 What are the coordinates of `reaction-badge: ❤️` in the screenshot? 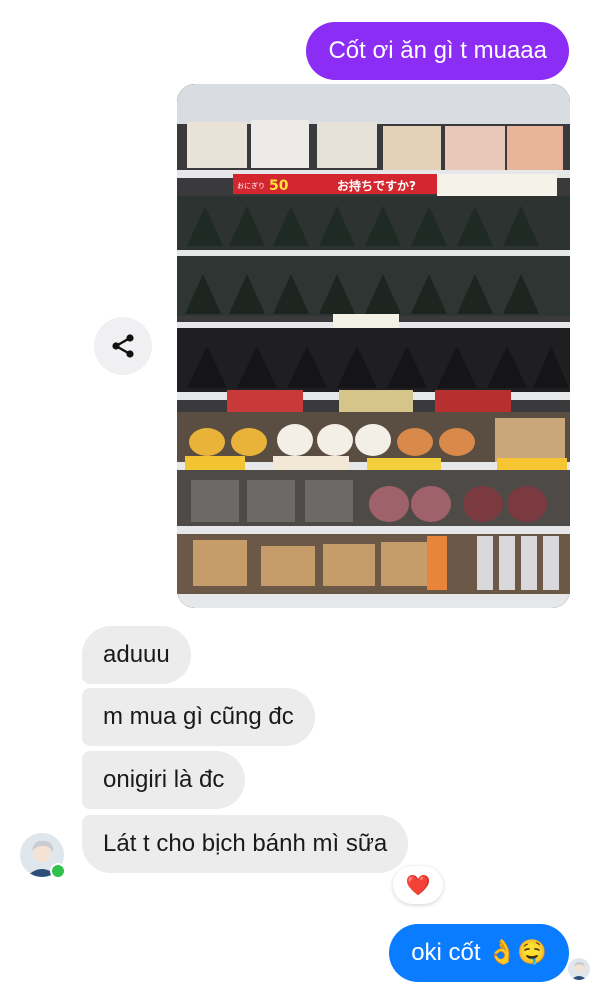 It's located at (418, 885).